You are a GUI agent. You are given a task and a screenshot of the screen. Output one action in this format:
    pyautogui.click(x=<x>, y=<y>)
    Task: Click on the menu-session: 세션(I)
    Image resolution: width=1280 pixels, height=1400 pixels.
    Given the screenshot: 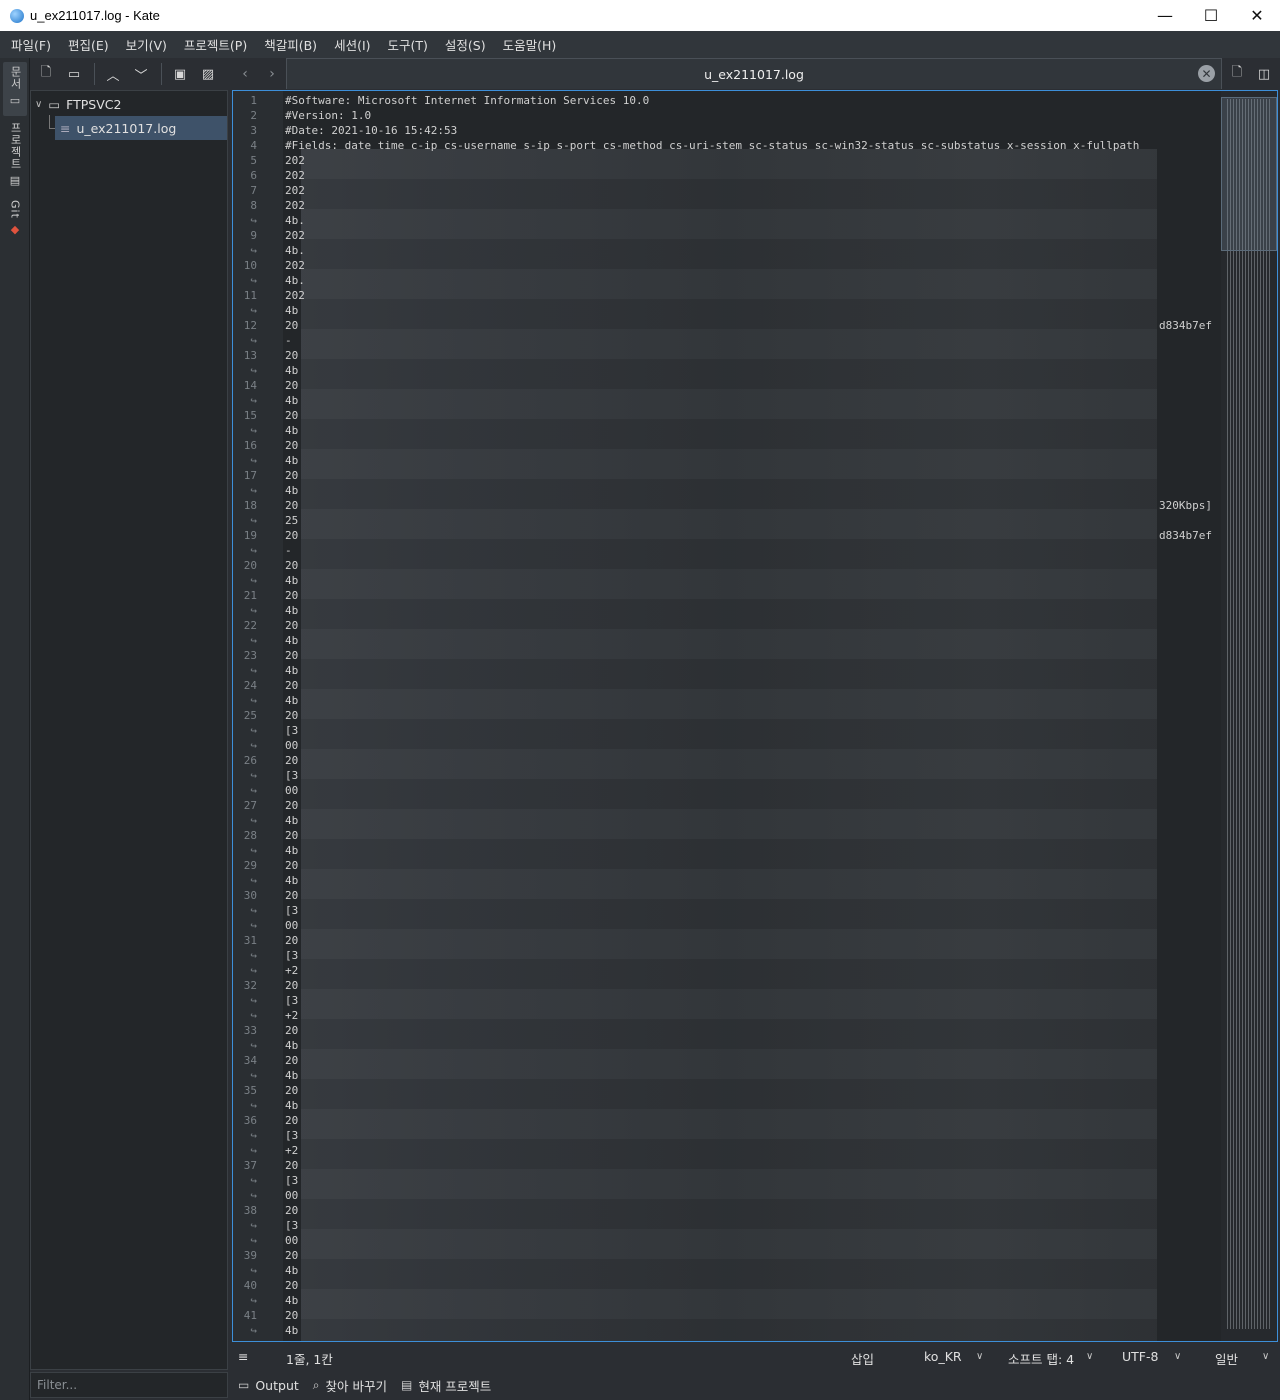 What is the action you would take?
    pyautogui.click(x=352, y=44)
    